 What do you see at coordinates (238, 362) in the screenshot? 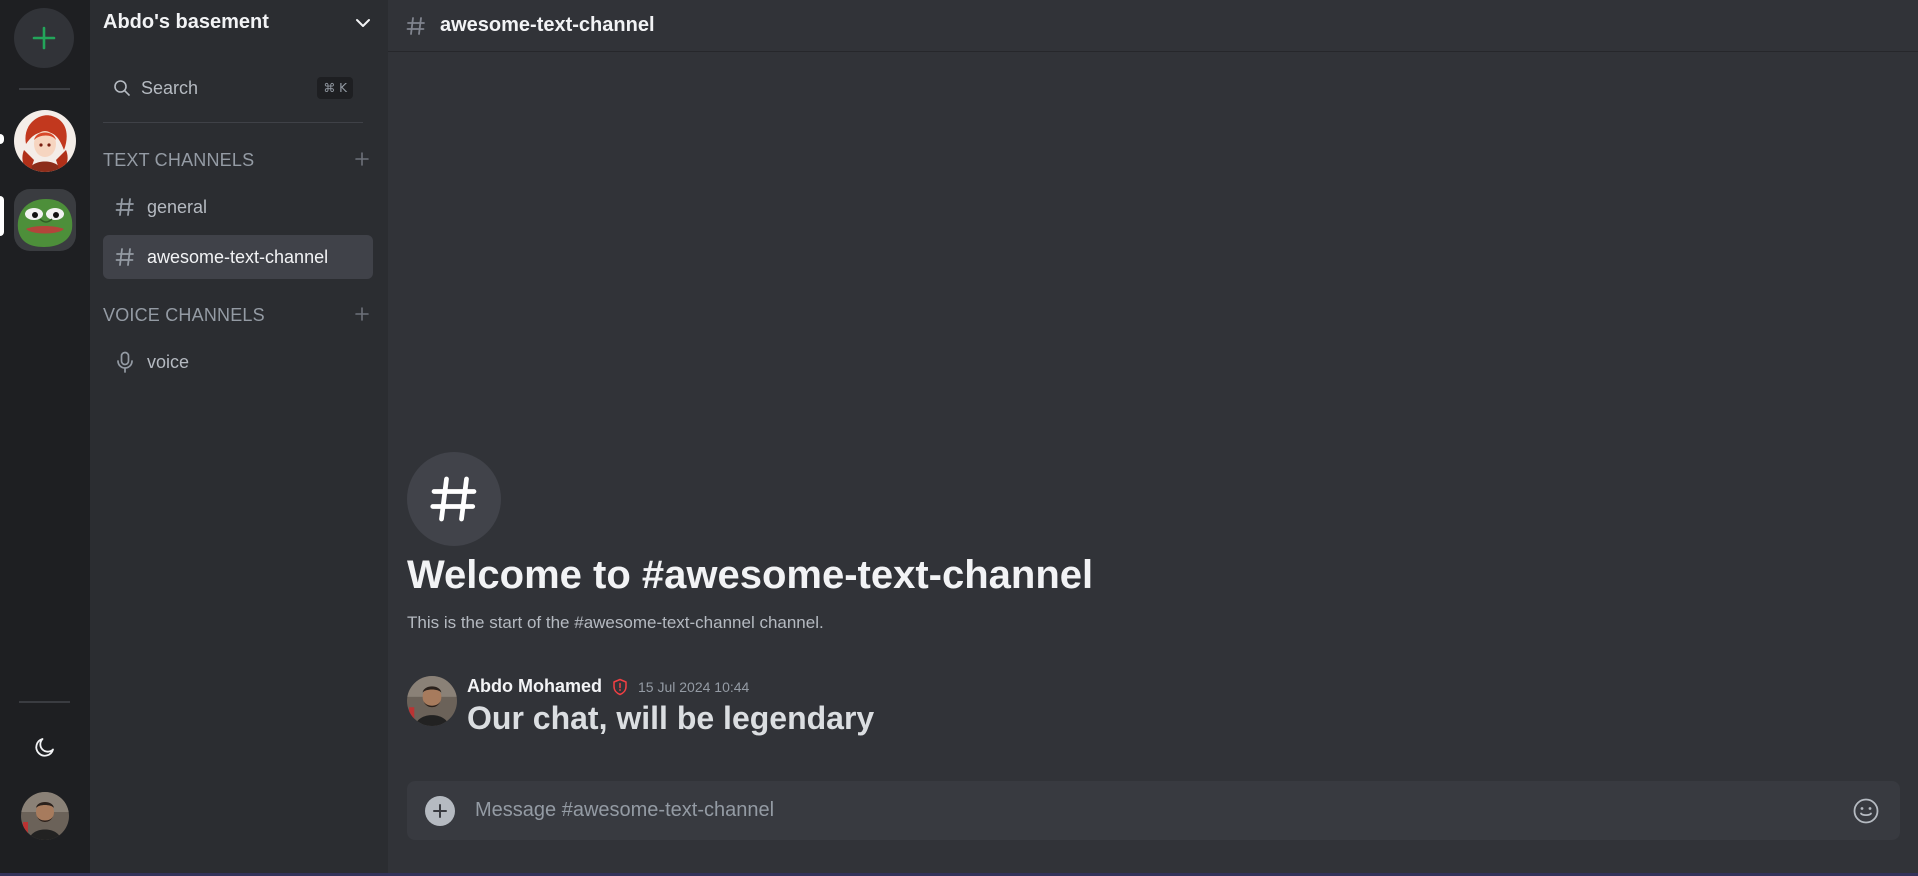
I see `channel-voice: voice` at bounding box center [238, 362].